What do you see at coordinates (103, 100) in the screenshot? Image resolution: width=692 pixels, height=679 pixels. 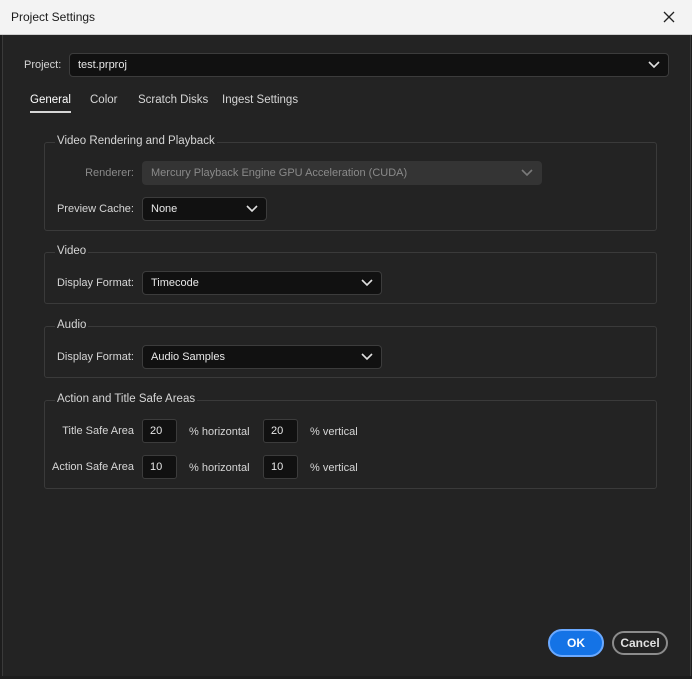 I see `tab-color: Color` at bounding box center [103, 100].